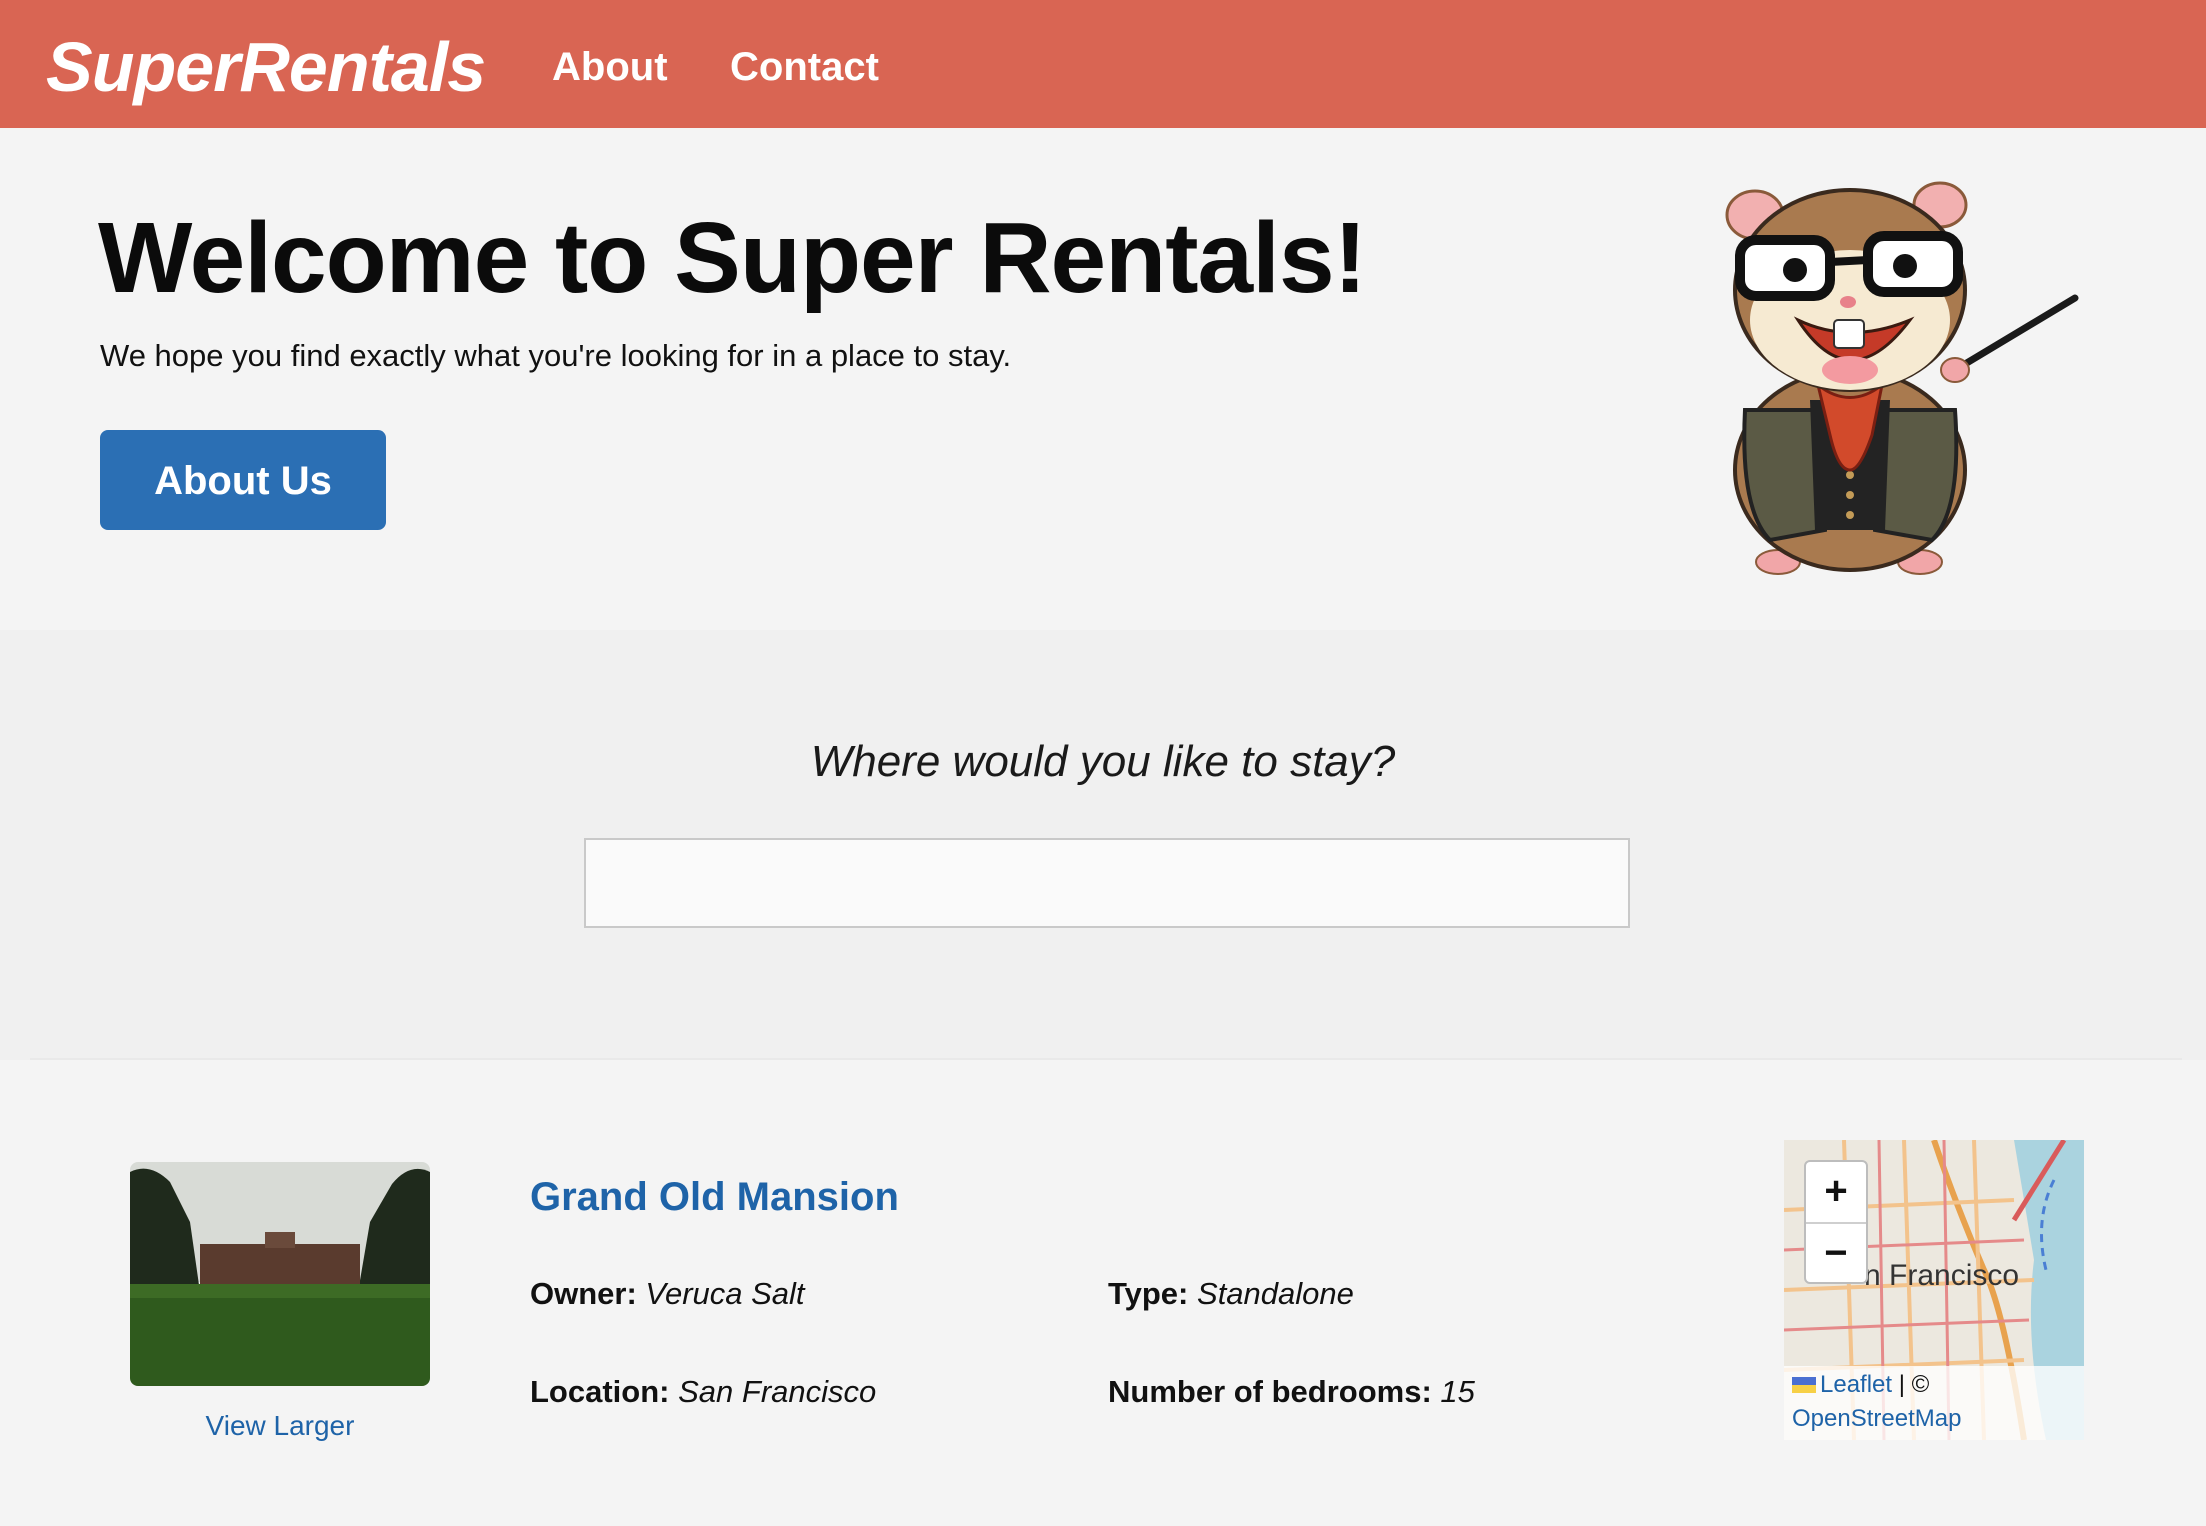  I want to click on type-label: Type:, so click(1148, 1293).